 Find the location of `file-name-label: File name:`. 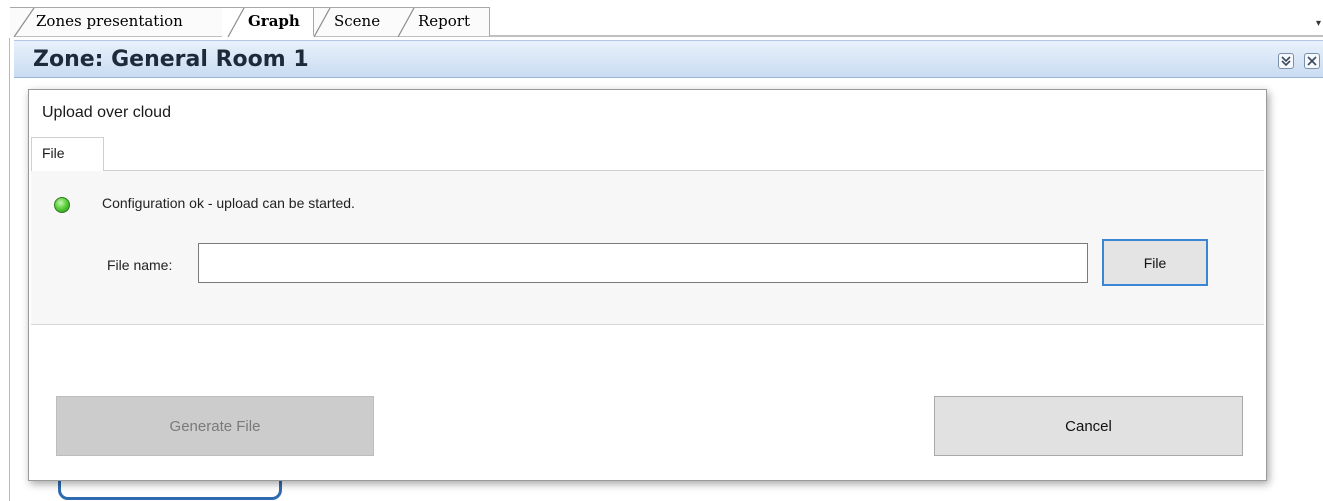

file-name-label: File name: is located at coordinates (140, 265).